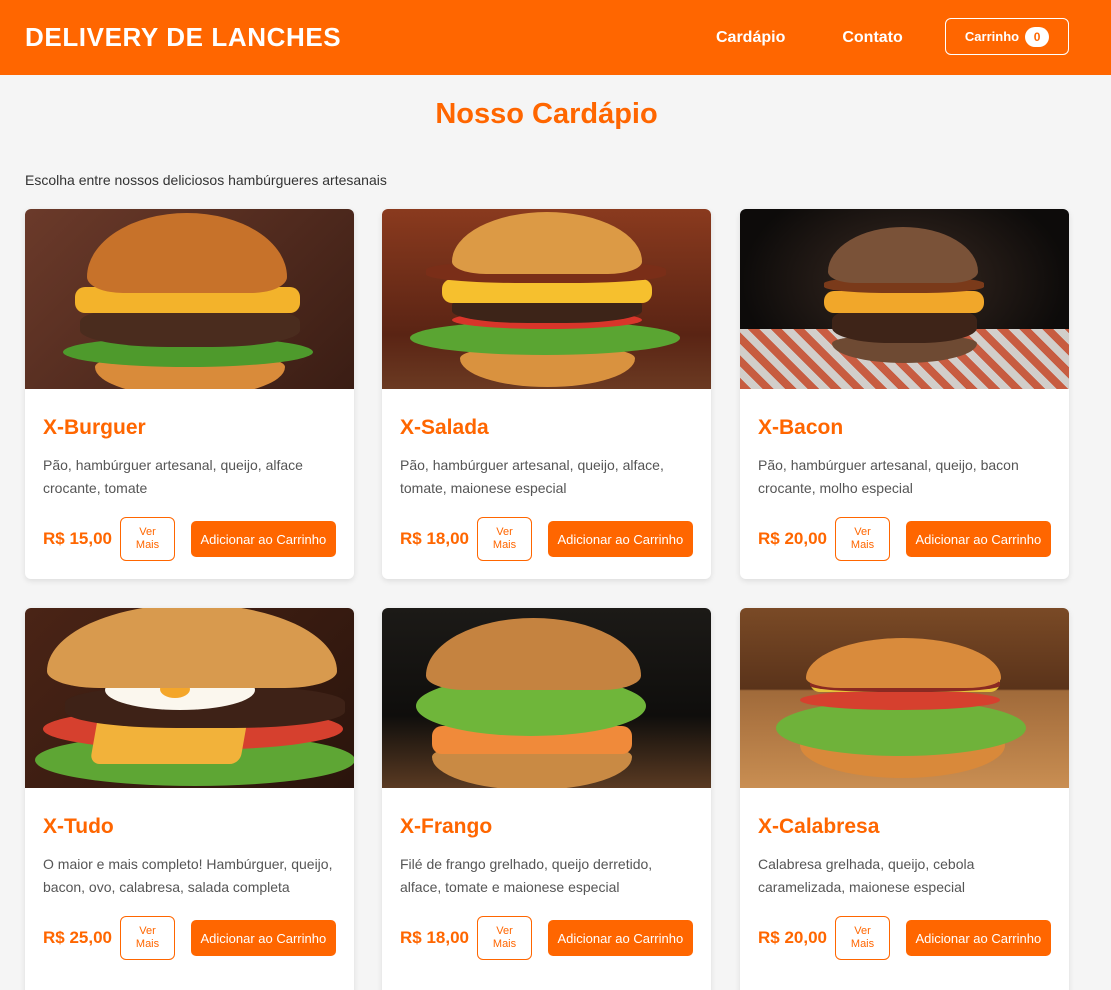 The image size is (1111, 990). What do you see at coordinates (872, 38) in the screenshot?
I see `nav-link-contato: Contato` at bounding box center [872, 38].